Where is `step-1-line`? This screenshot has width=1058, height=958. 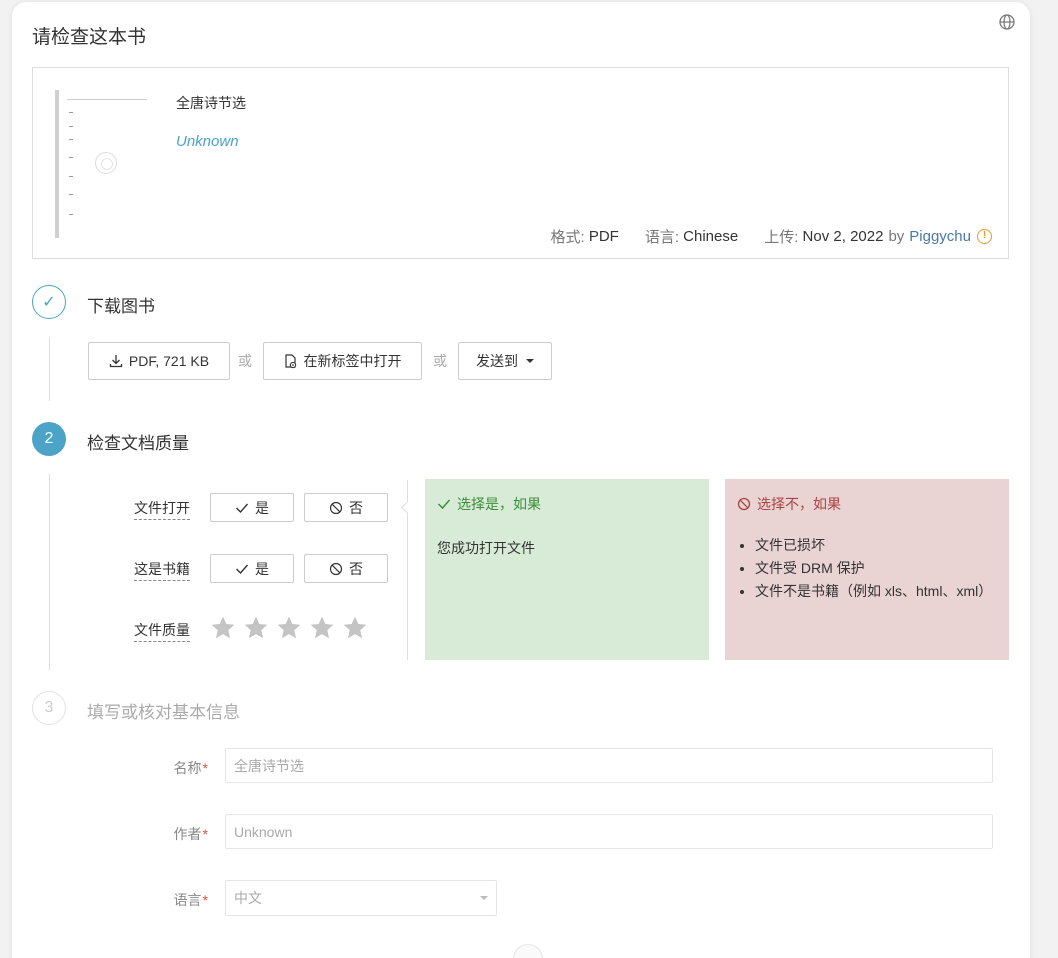
step-1-line is located at coordinates (49, 369).